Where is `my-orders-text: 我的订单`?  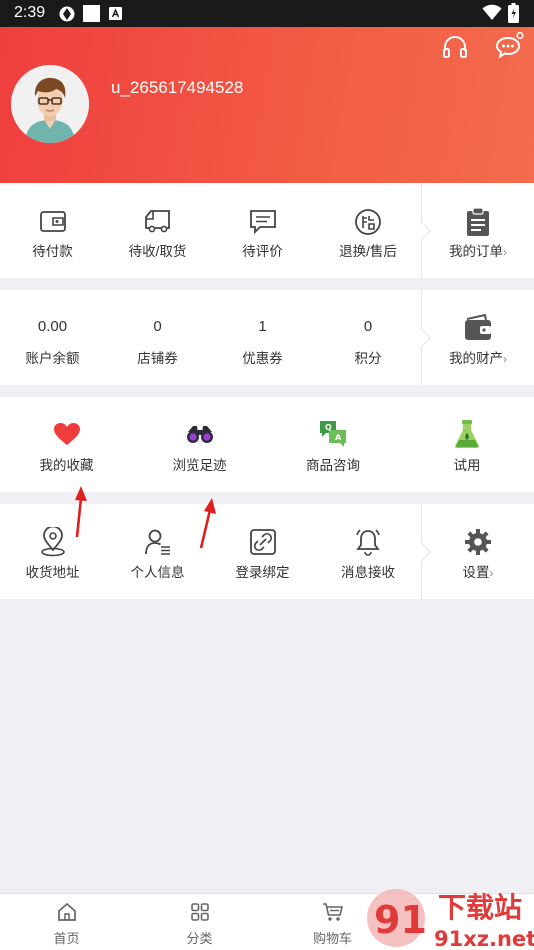 my-orders-text: 我的订单 is located at coordinates (476, 251).